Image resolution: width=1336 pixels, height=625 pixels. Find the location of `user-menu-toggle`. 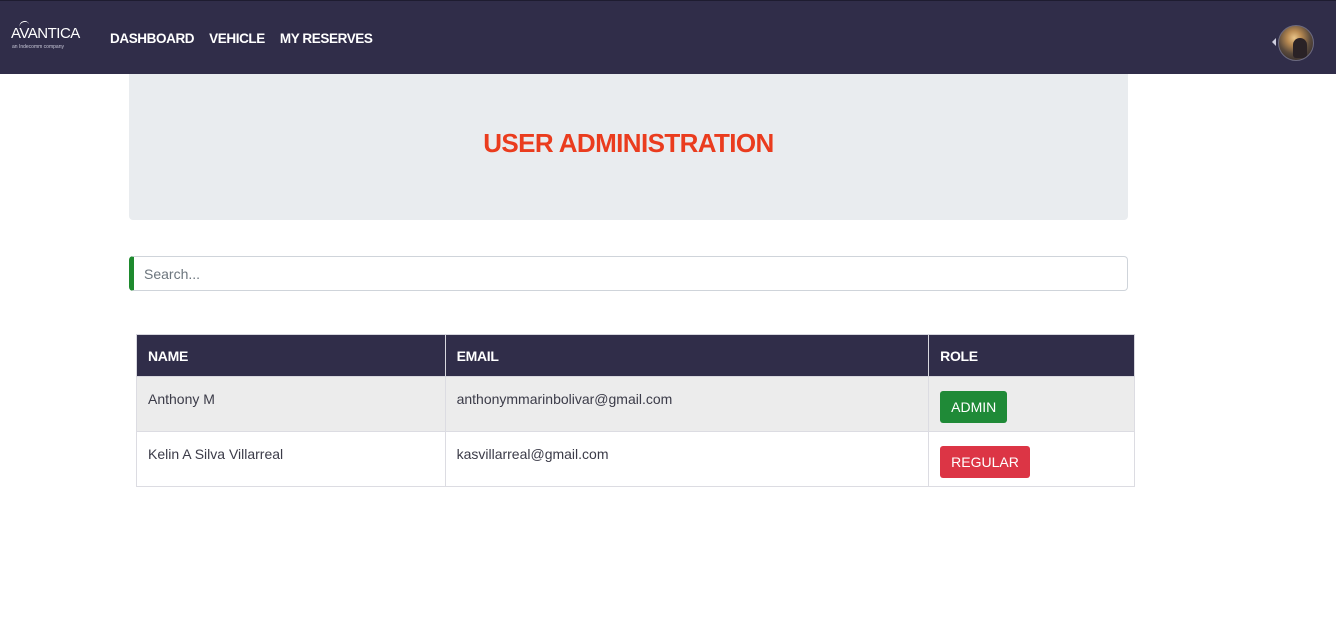

user-menu-toggle is located at coordinates (1293, 43).